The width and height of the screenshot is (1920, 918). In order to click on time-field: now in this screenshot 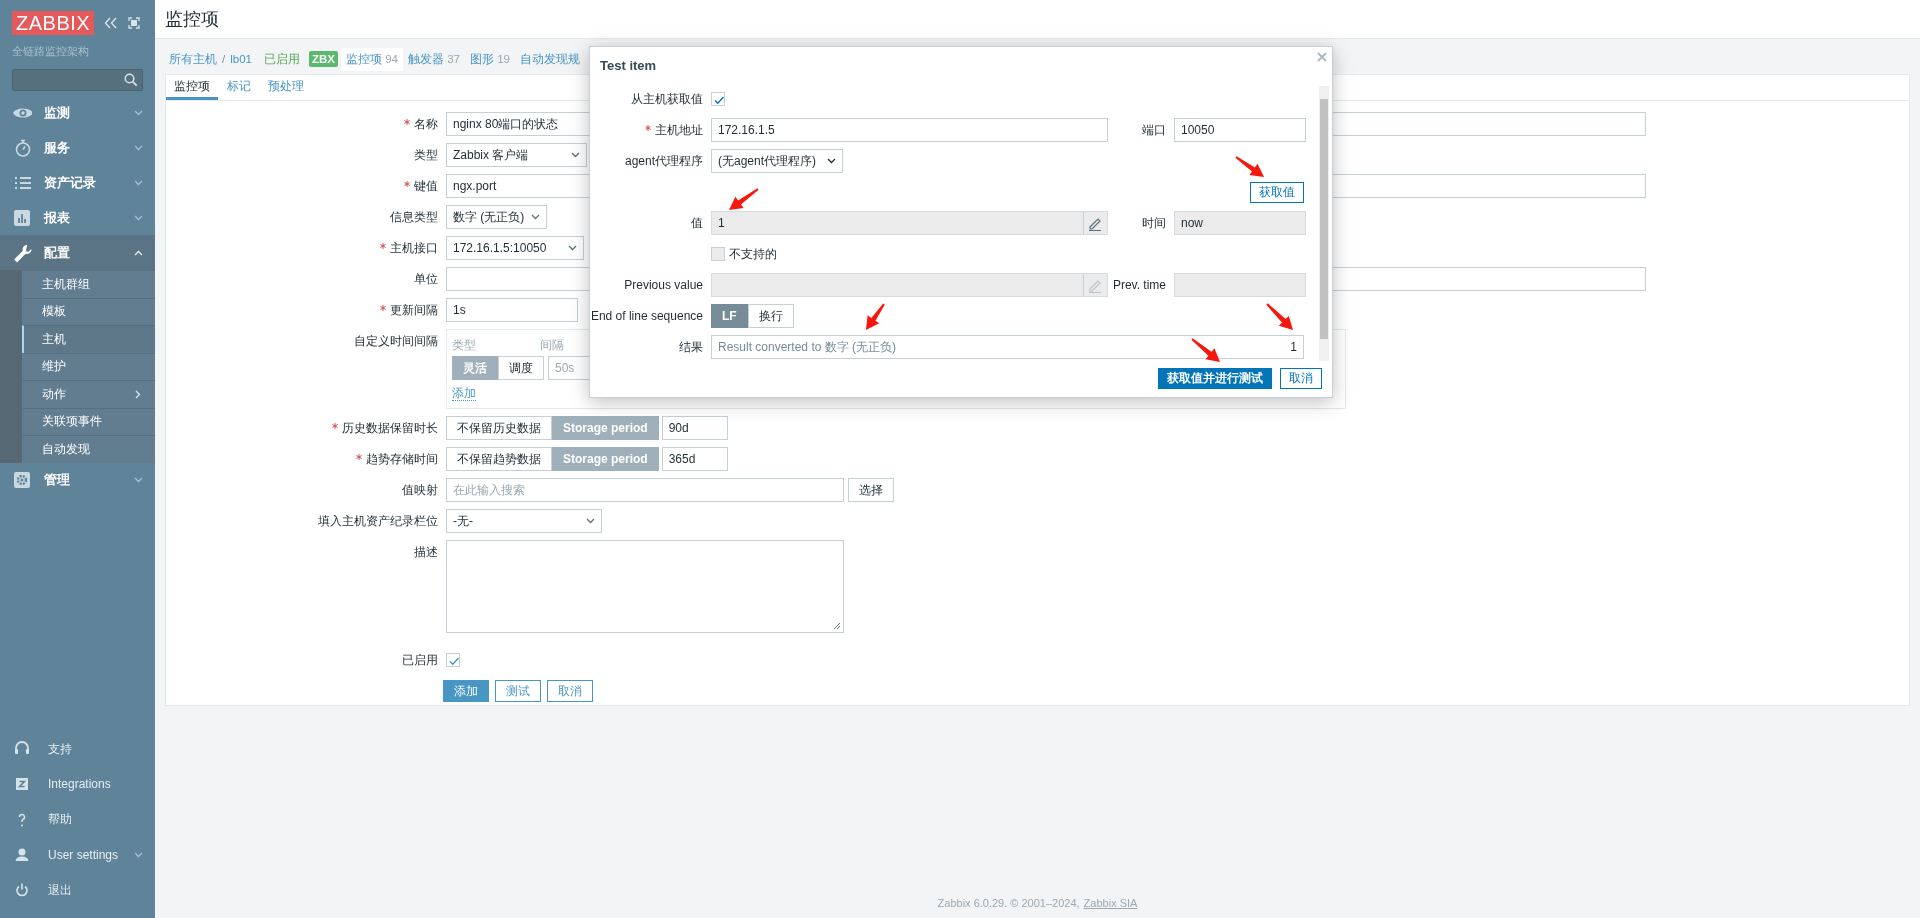, I will do `click(1240, 223)`.